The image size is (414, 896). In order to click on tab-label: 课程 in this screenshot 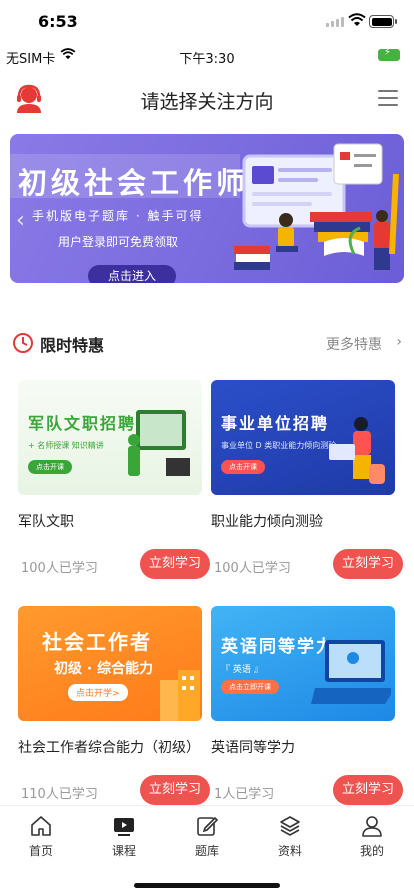, I will do `click(123, 851)`.